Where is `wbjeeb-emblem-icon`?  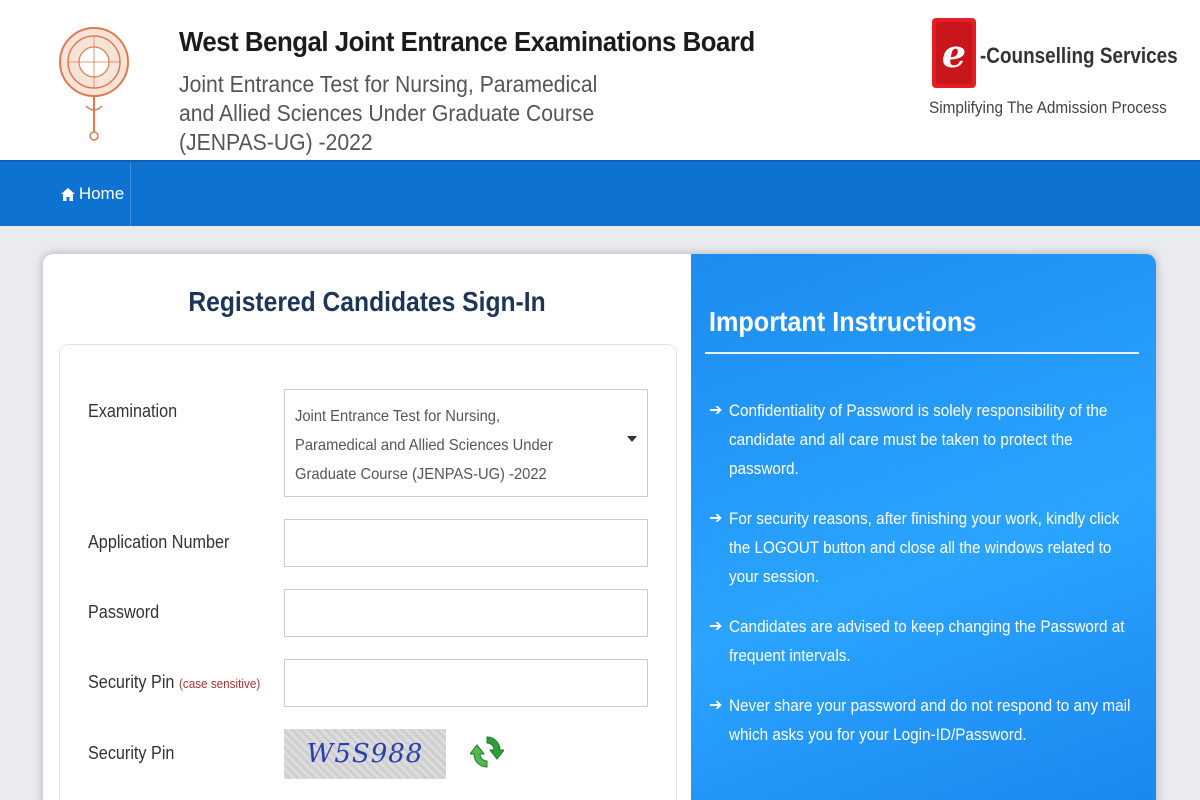
wbjeeb-emblem-icon is located at coordinates (94, 84).